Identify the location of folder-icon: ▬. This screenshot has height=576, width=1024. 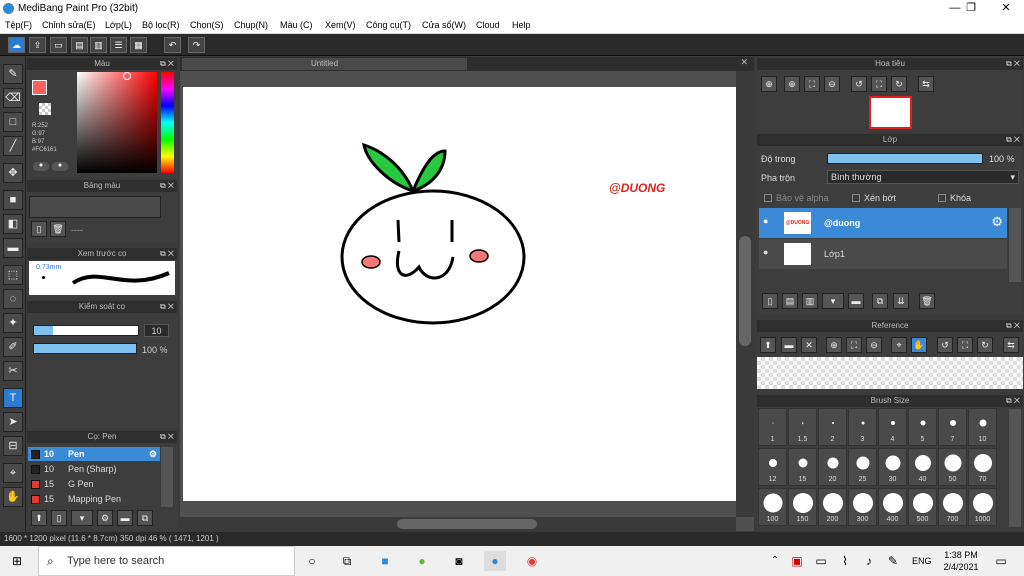
(856, 301).